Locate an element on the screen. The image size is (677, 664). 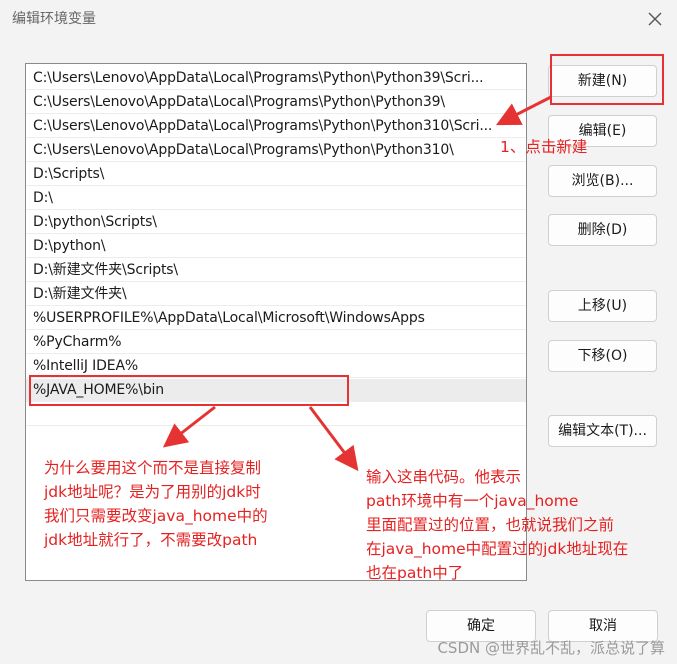
annotation-input-line: 输入这串代码。他表示 is located at coordinates (444, 477).